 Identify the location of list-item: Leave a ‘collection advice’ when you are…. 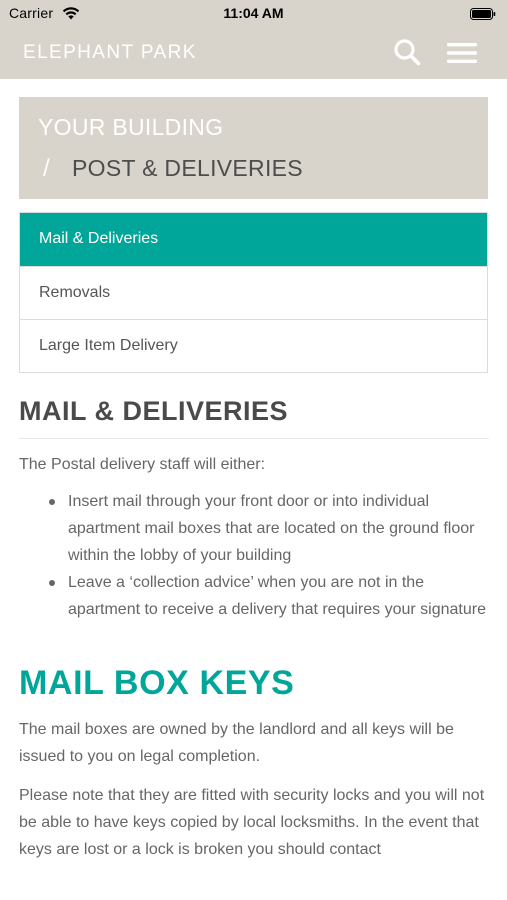
(269, 596).